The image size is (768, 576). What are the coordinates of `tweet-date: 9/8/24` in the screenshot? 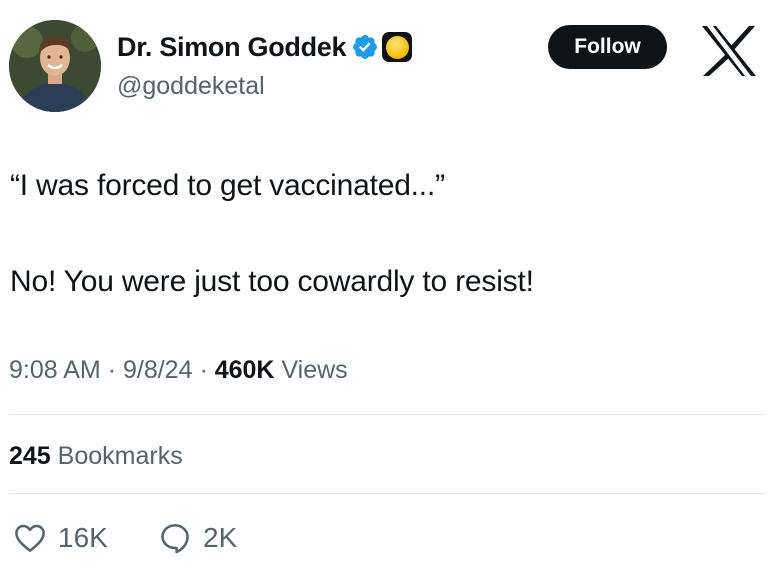 It's located at (158, 370).